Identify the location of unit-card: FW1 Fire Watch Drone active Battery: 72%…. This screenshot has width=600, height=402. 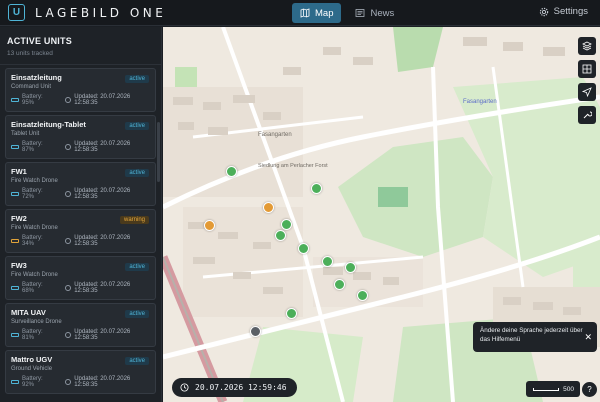
(80, 184).